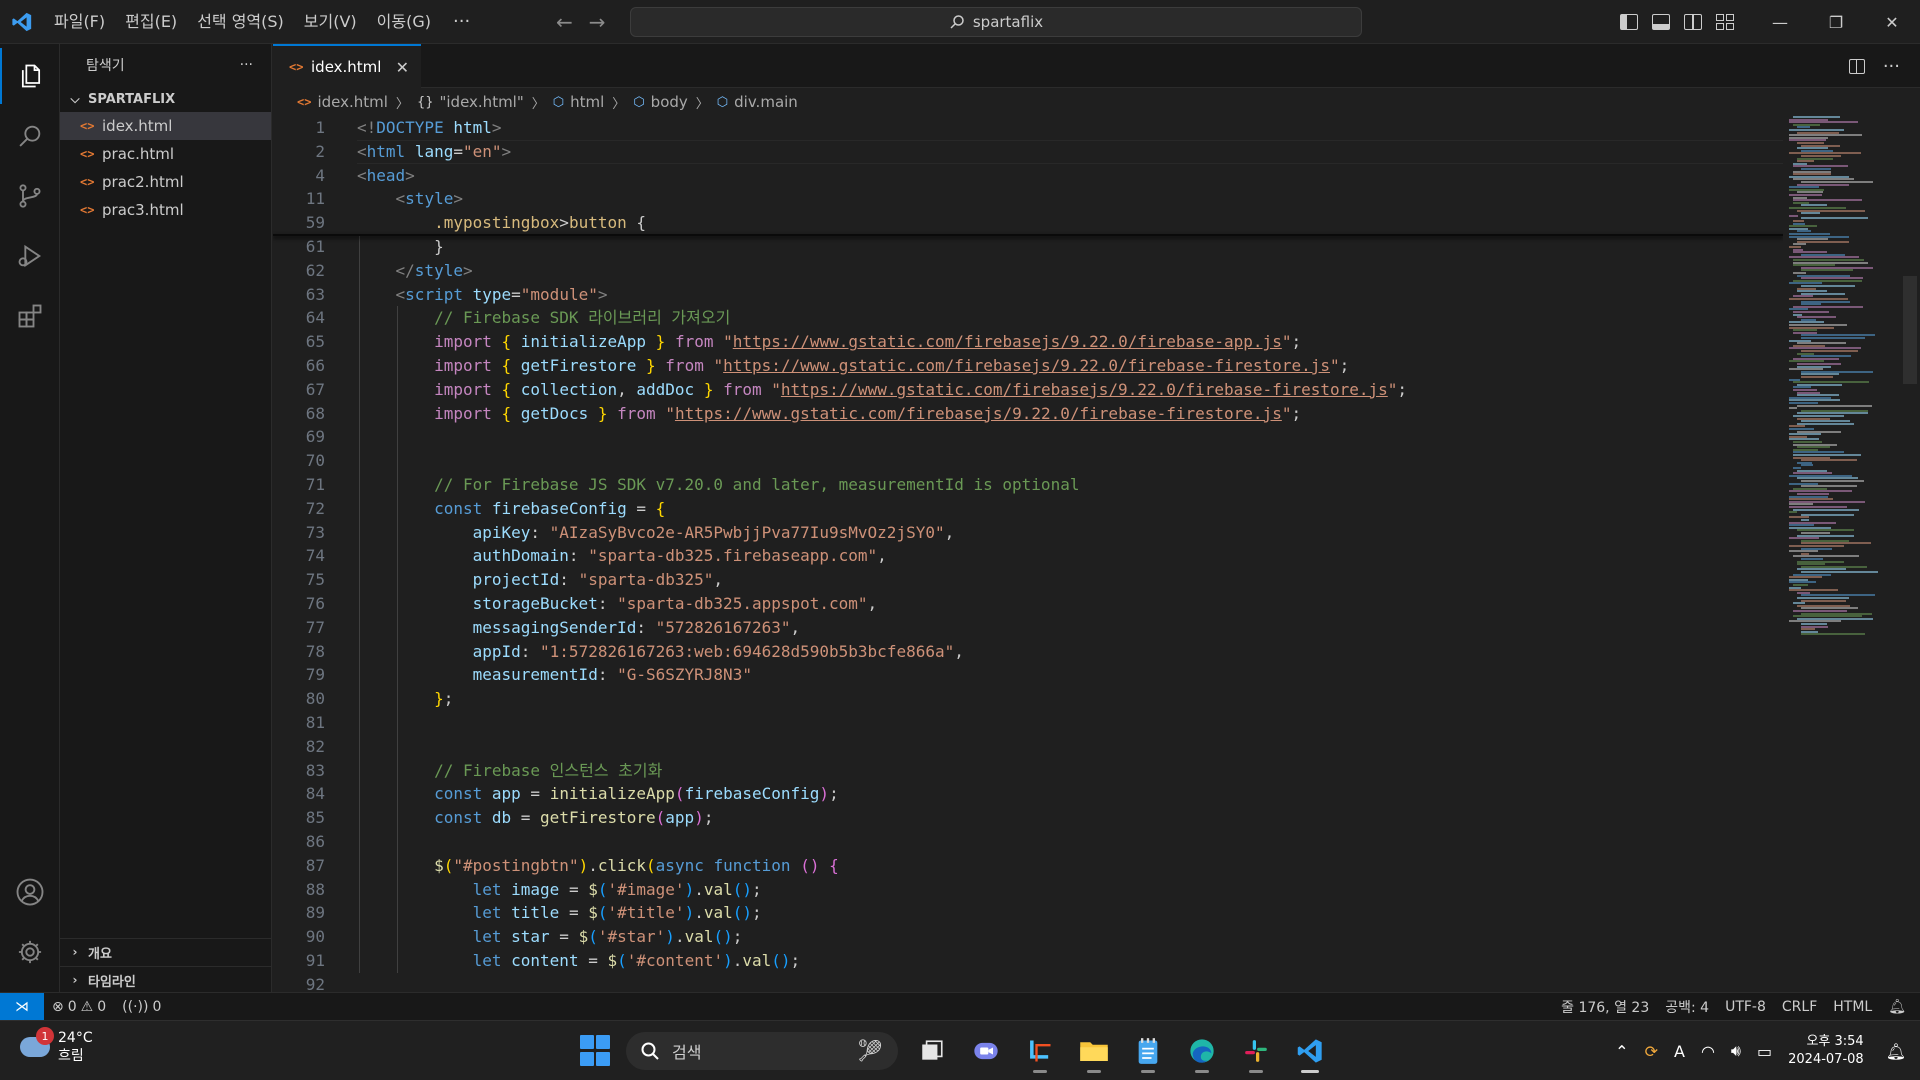  Describe the element at coordinates (30, 256) in the screenshot. I see `run-debug-icon` at that location.